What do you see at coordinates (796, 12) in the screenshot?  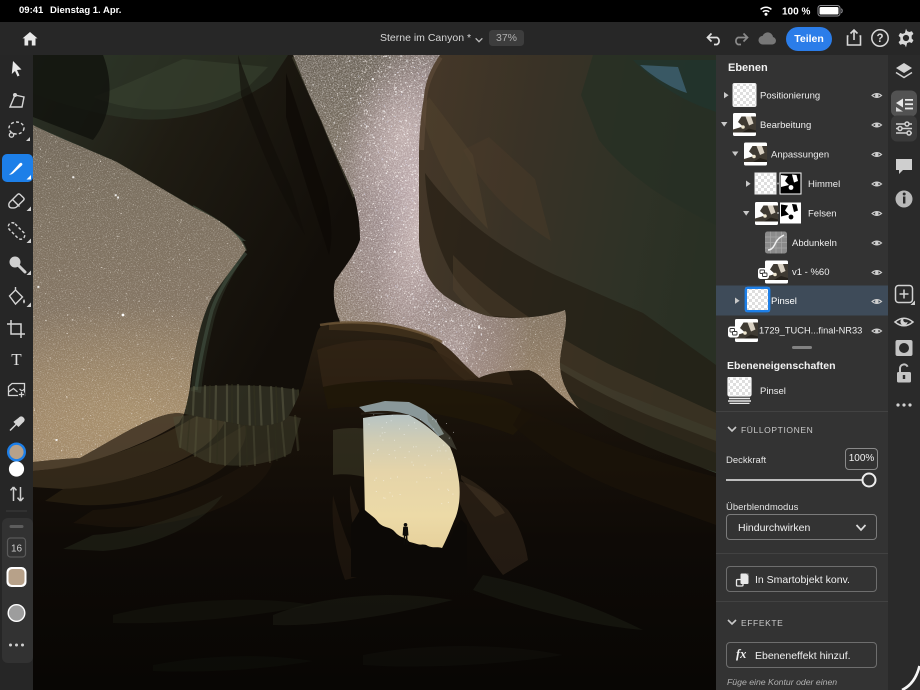 I see `svg-text: 100 %` at bounding box center [796, 12].